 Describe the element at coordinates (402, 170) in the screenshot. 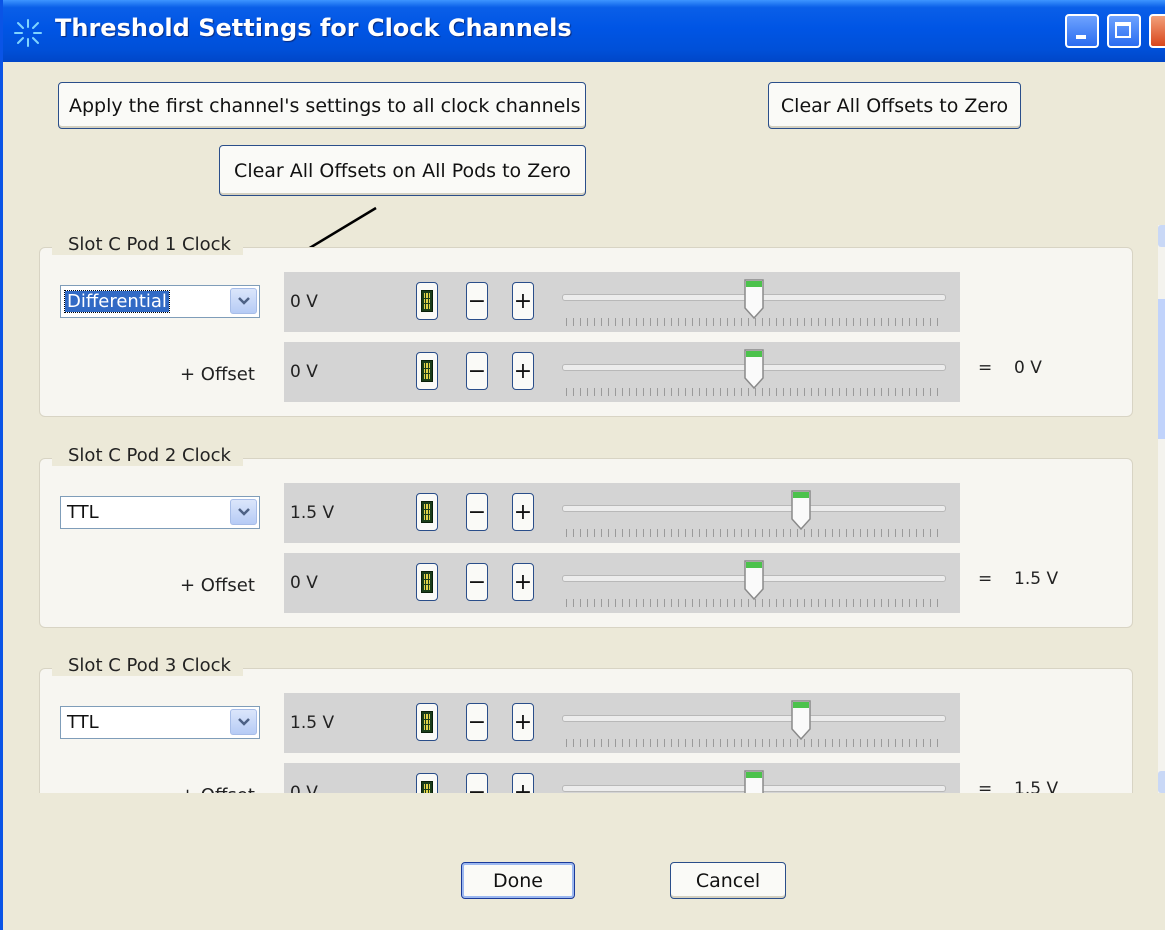

I see `clear-all-offsets-all-pods-button: Clear All Offsets on All Pods to Zero` at that location.